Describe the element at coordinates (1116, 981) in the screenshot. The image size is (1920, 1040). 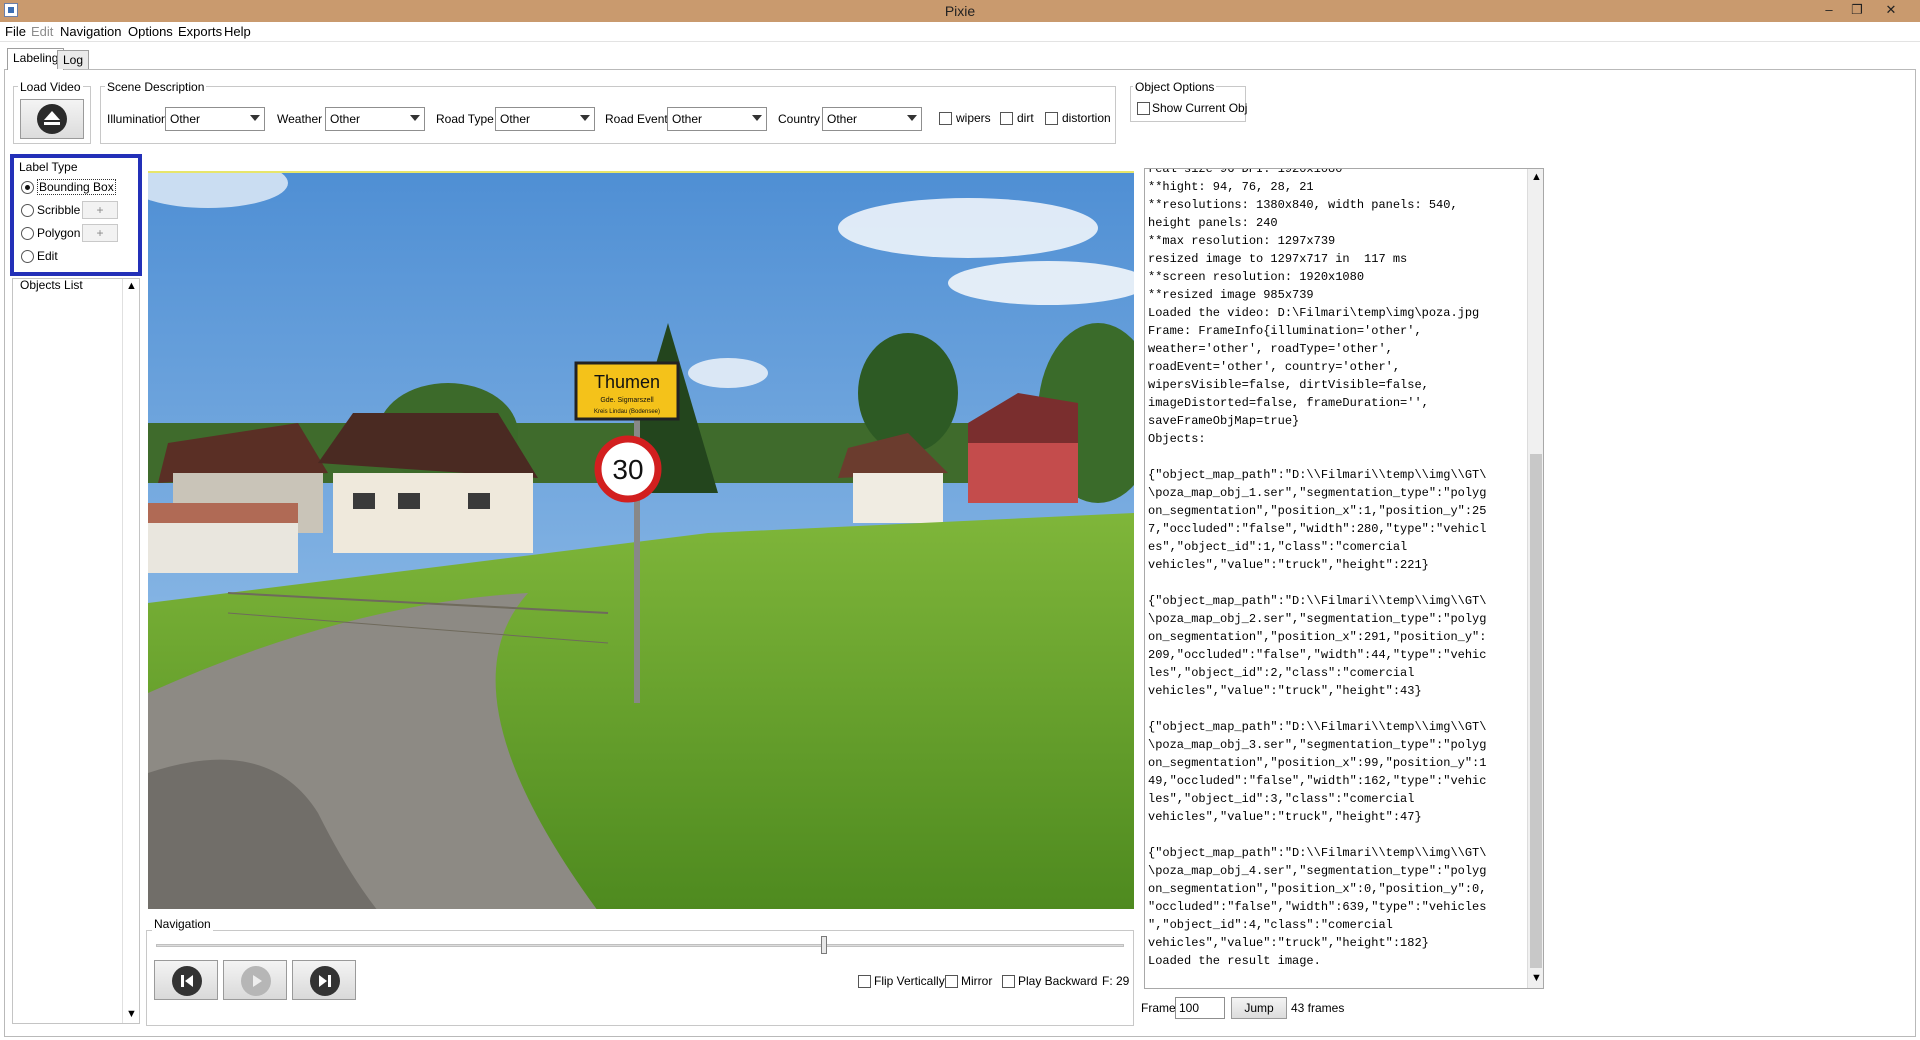
I see `frame-counter: F: 29` at that location.